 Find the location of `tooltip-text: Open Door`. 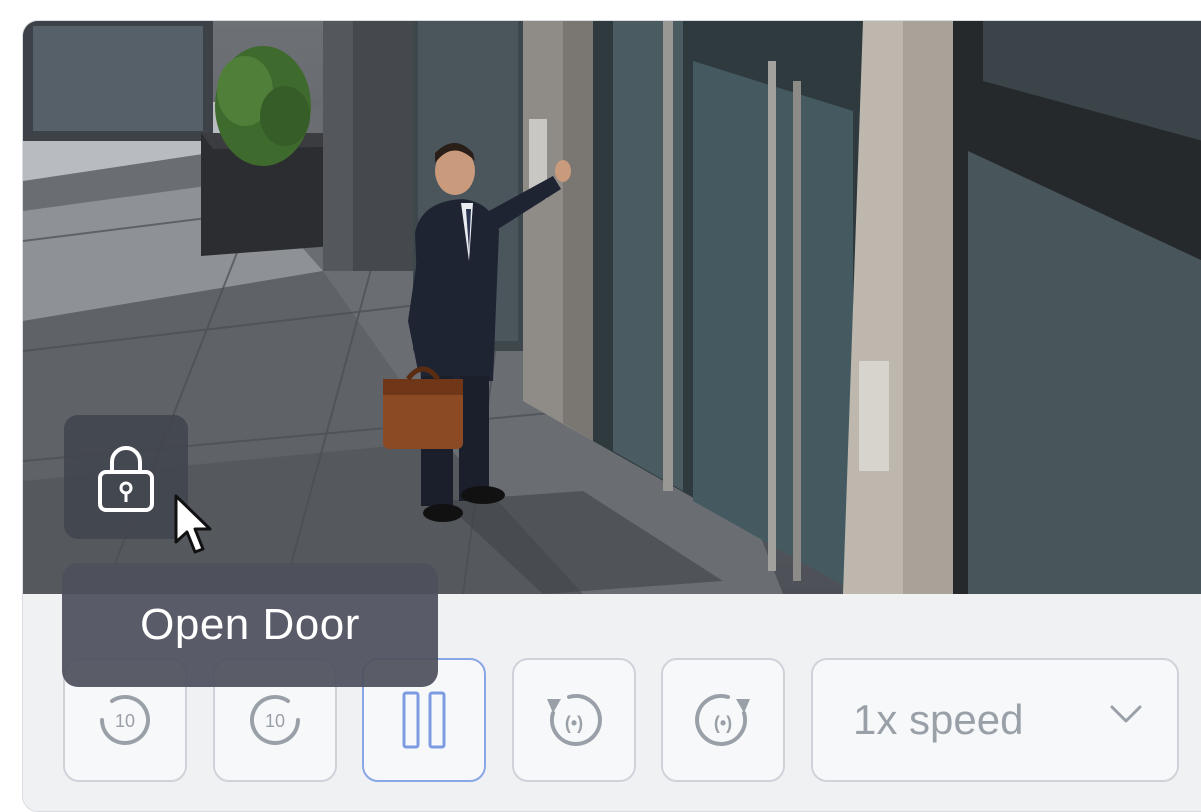

tooltip-text: Open Door is located at coordinates (250, 624).